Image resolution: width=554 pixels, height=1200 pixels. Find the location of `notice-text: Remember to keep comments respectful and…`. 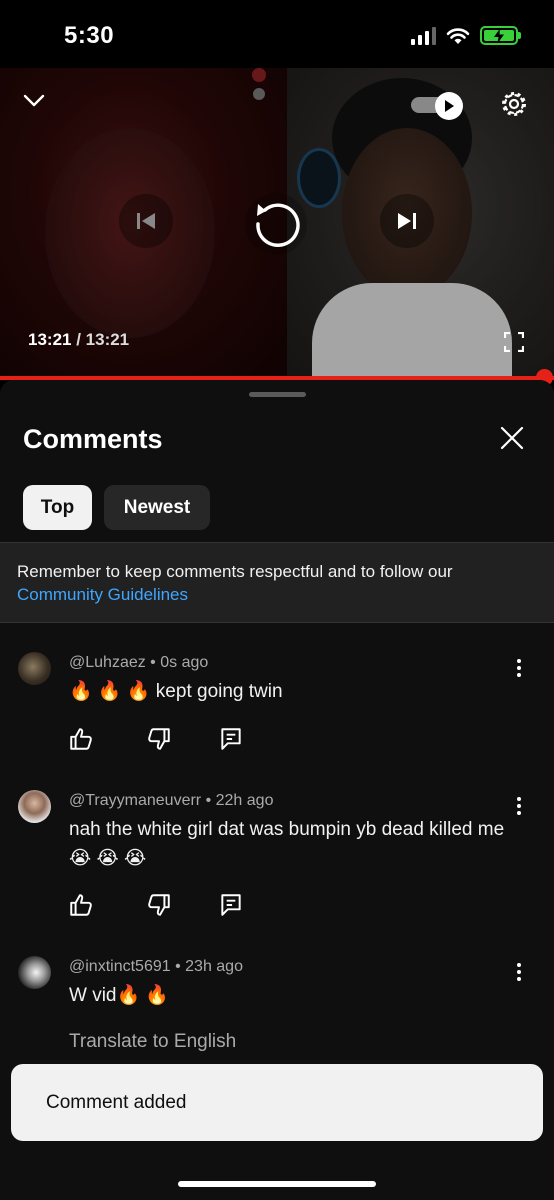

notice-text: Remember to keep comments respectful and… is located at coordinates (235, 571).